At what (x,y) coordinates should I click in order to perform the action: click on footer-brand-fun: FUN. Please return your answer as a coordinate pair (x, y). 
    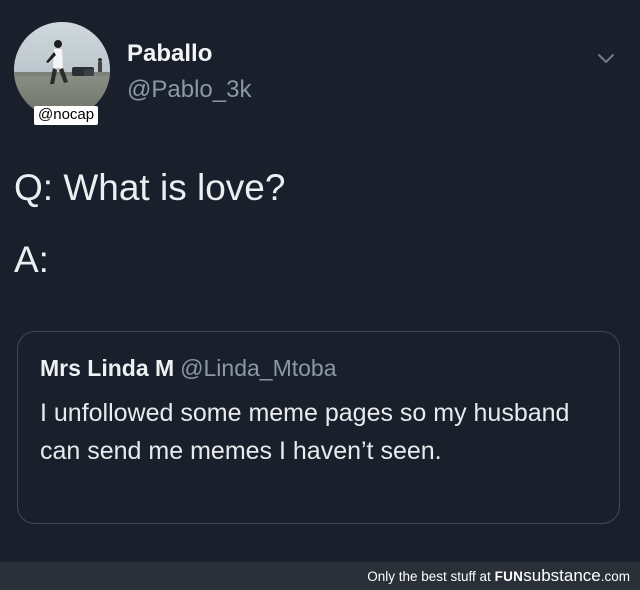
    Looking at the image, I should click on (509, 576).